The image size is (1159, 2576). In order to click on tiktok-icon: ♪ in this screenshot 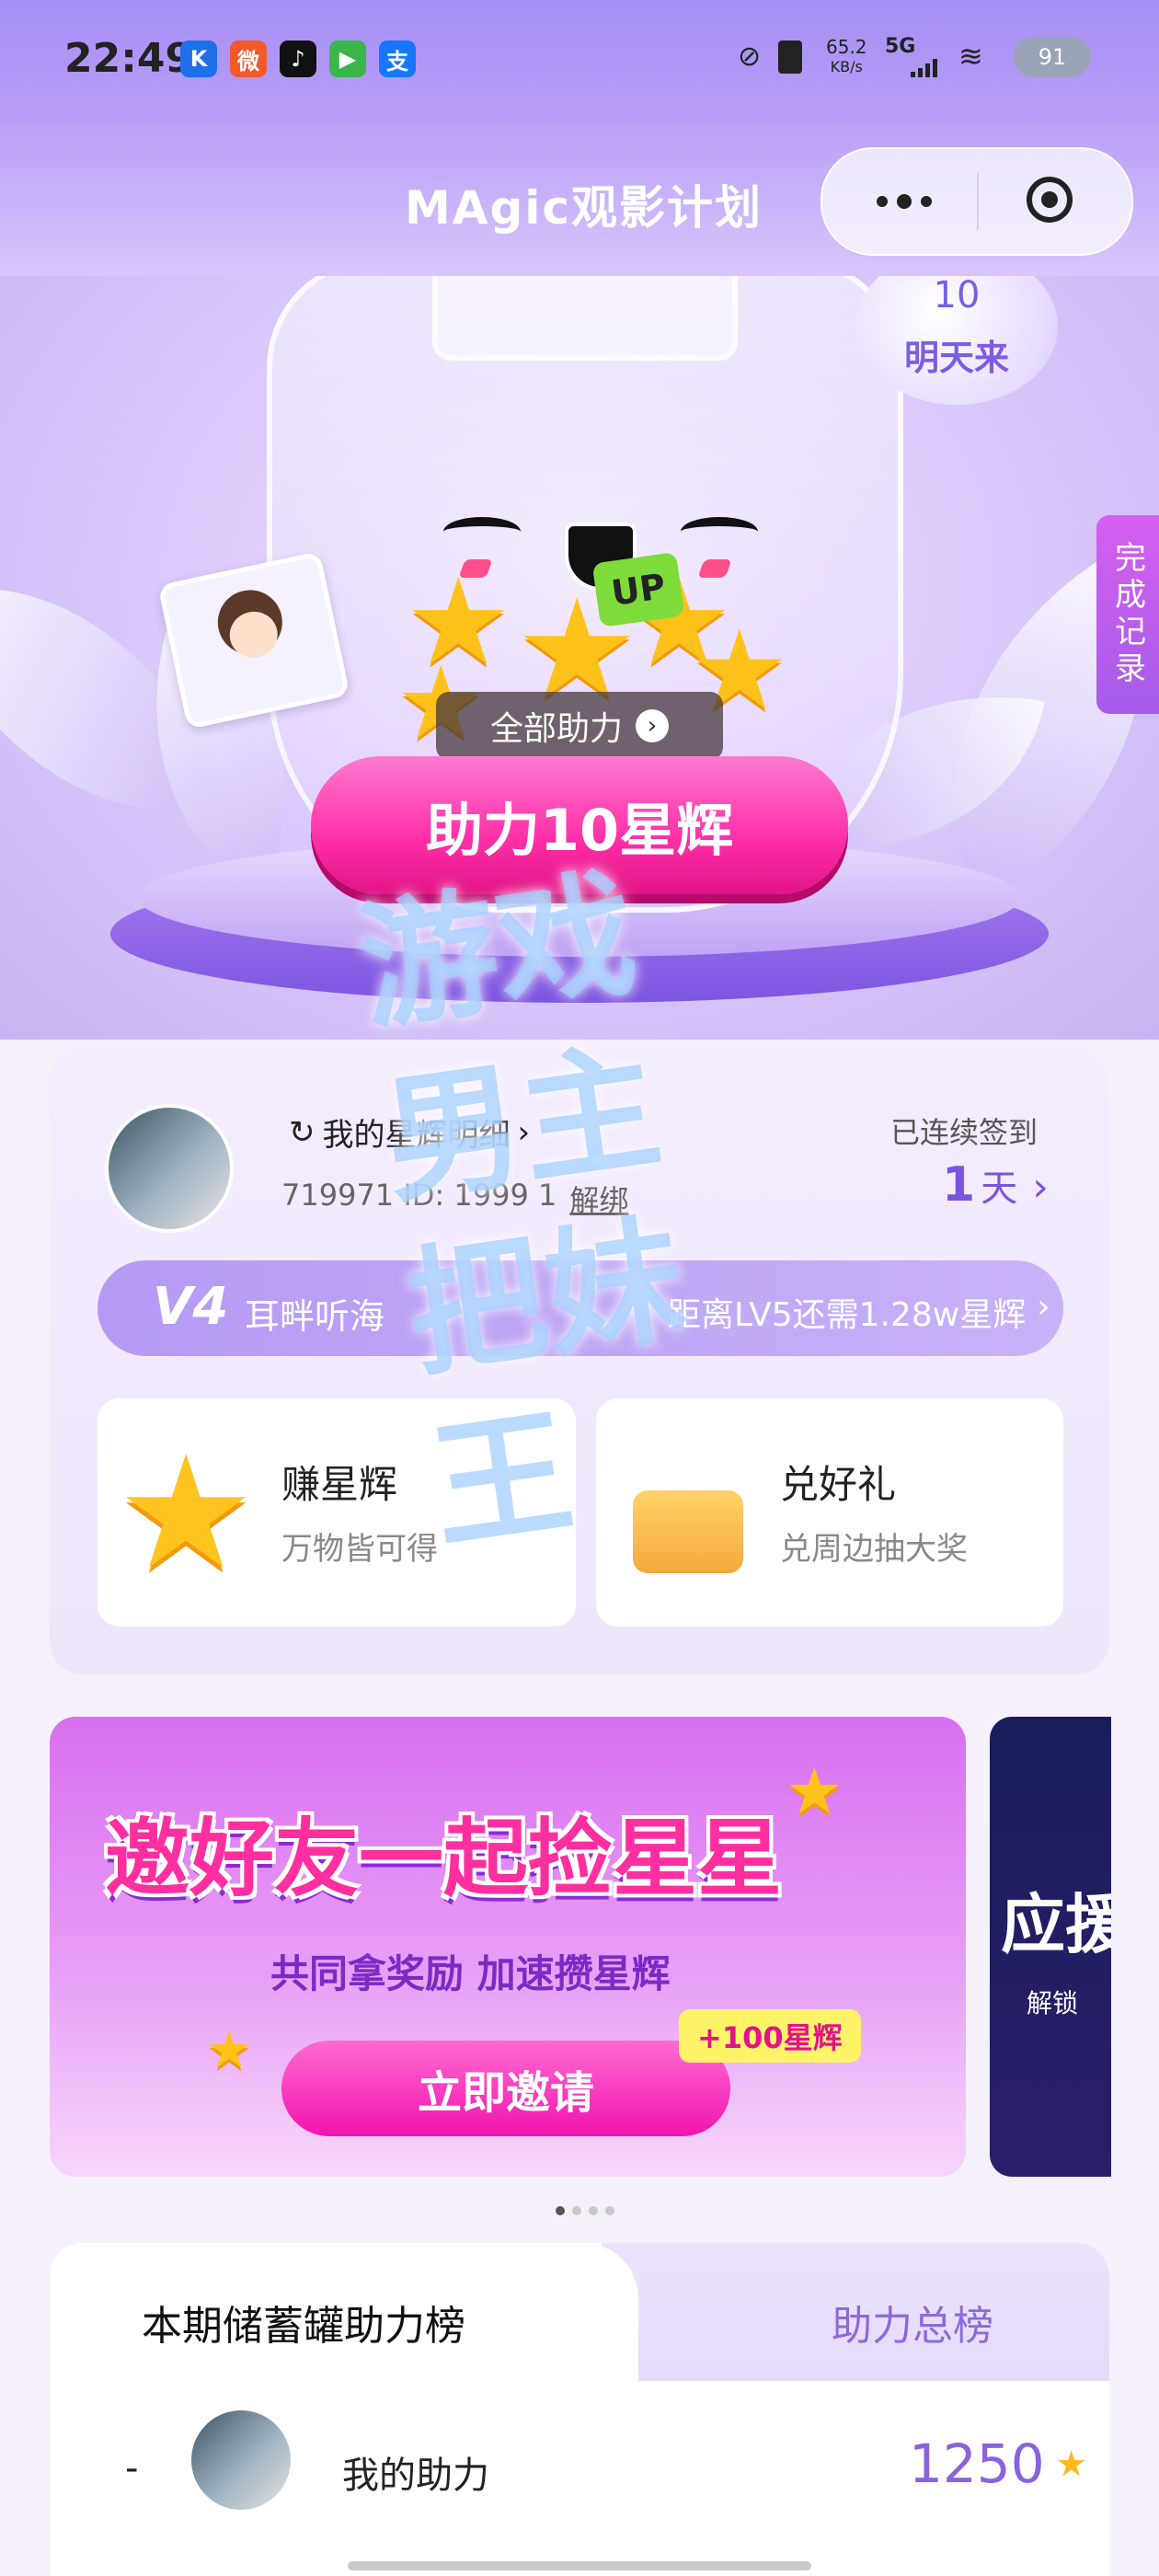, I will do `click(298, 58)`.